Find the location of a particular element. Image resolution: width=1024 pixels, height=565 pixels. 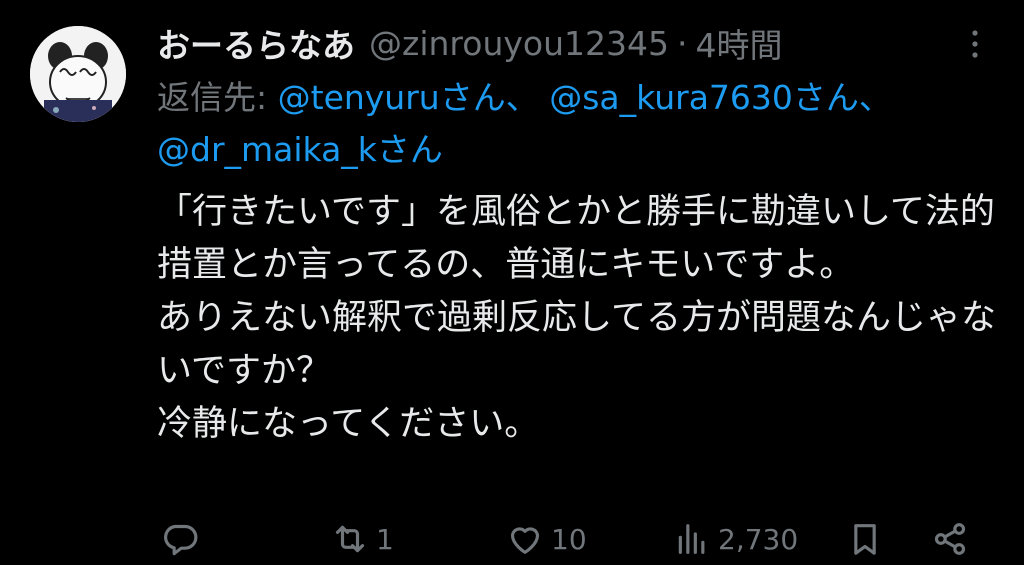

mention-link: @dr_maika_k is located at coordinates (267, 149).